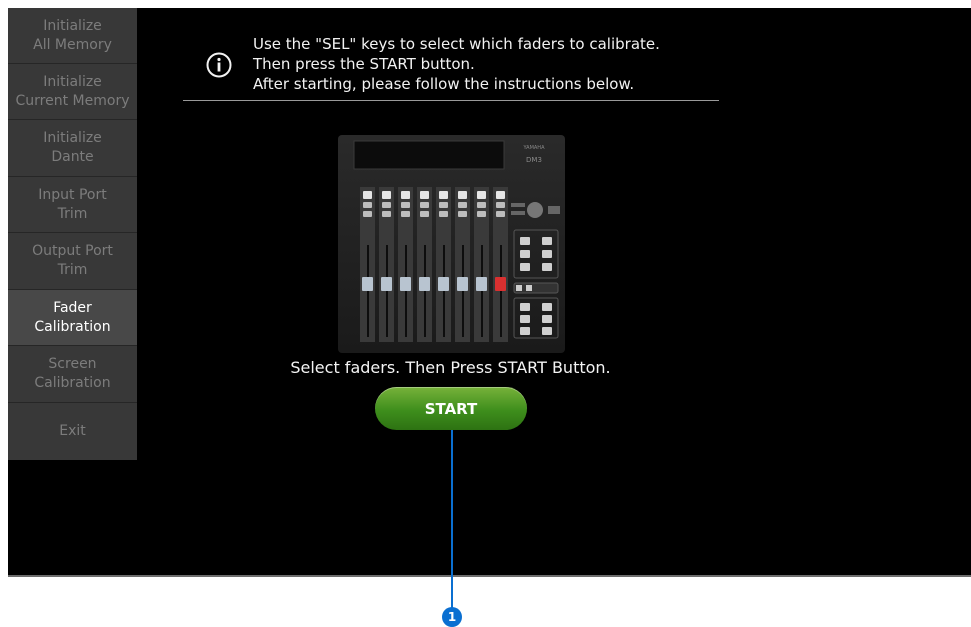  What do you see at coordinates (219, 65) in the screenshot?
I see `info-icon` at bounding box center [219, 65].